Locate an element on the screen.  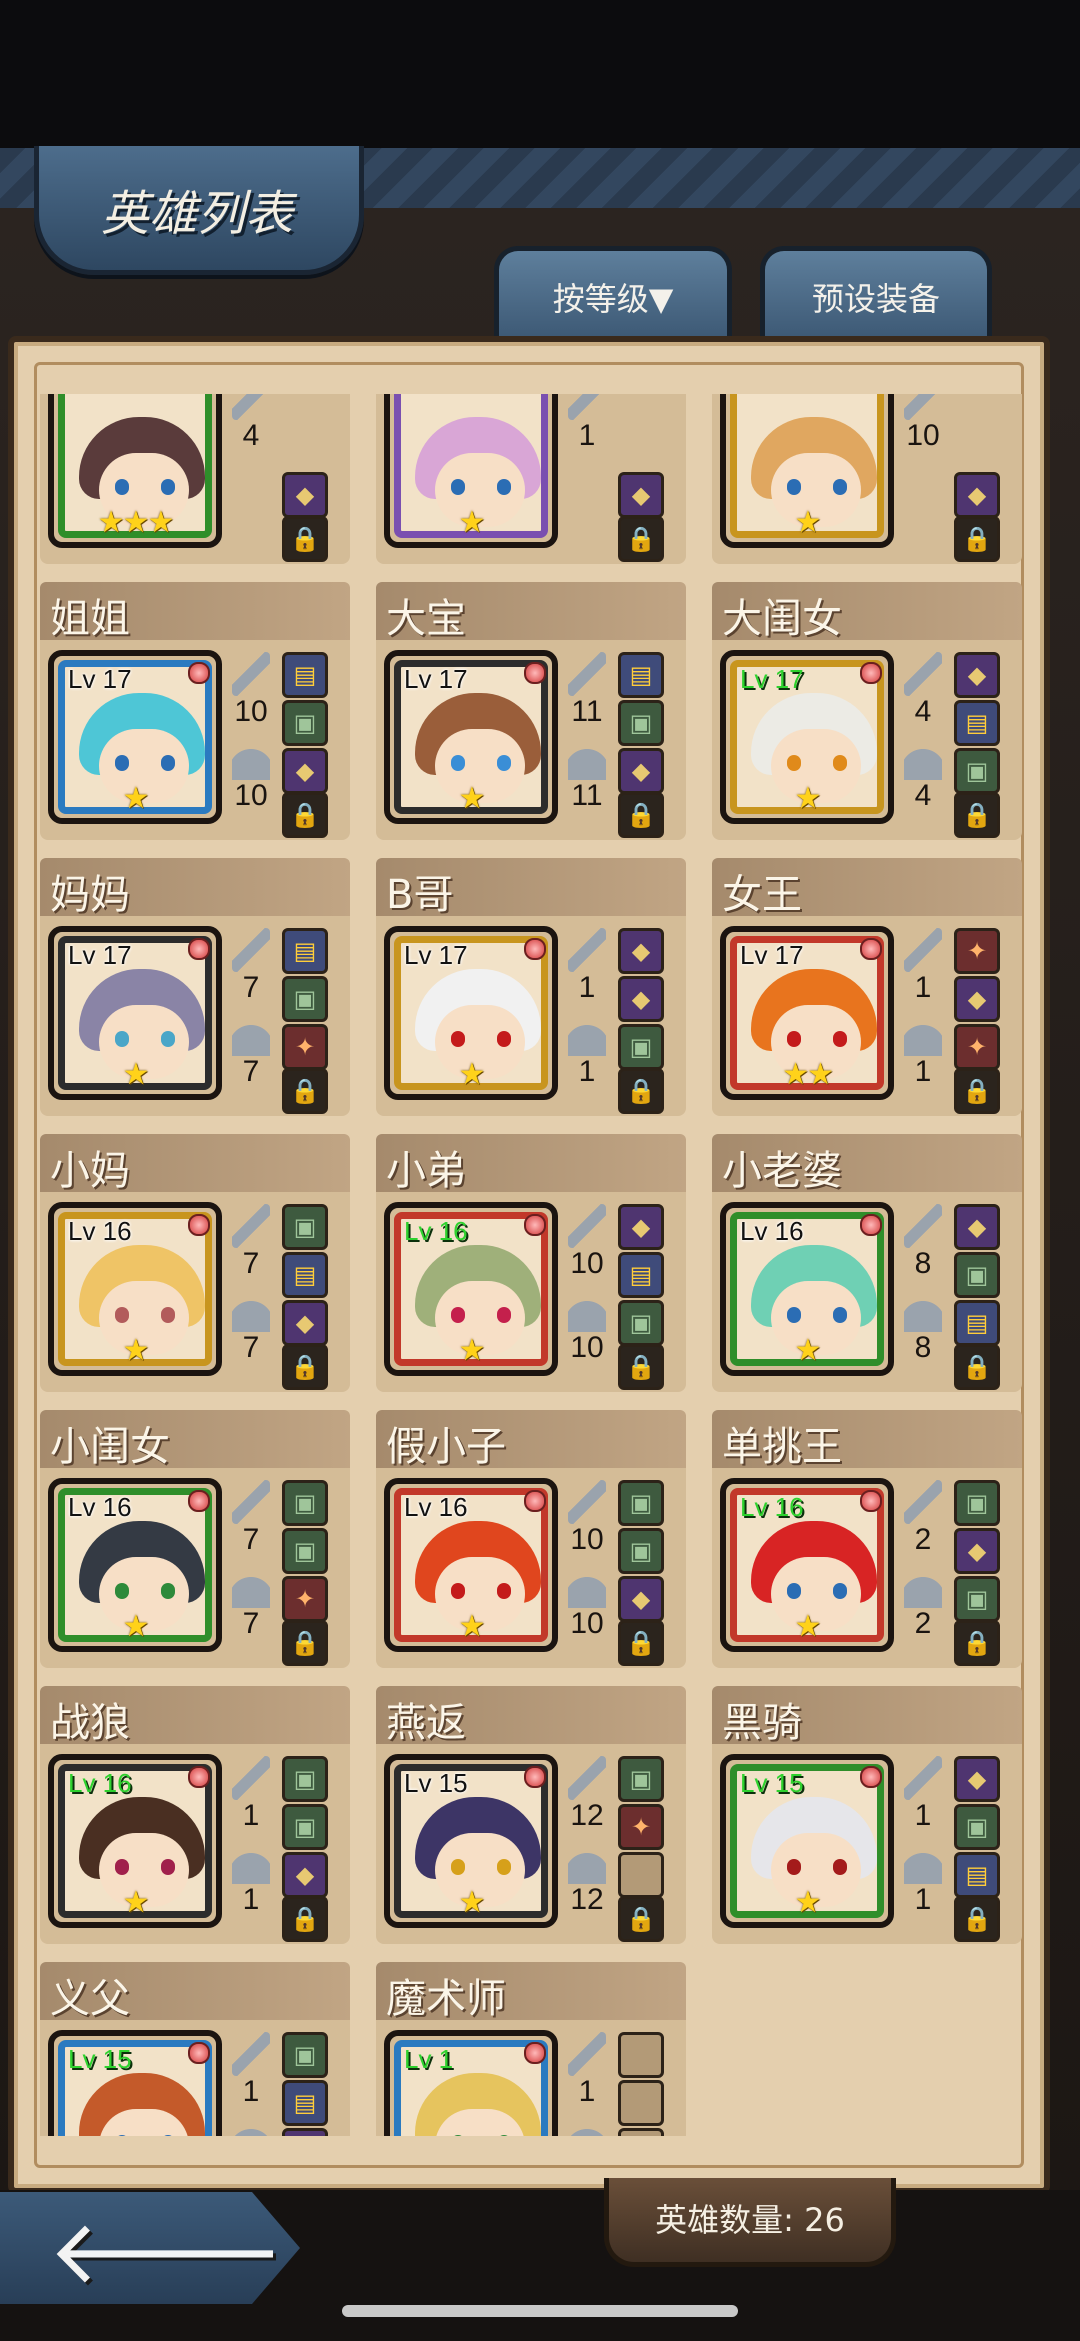
hero-card: 战狼 Lv 16 ★ 1 1 ▣ ▣ ◆ 🔒 is located at coordinates (195, 1815).